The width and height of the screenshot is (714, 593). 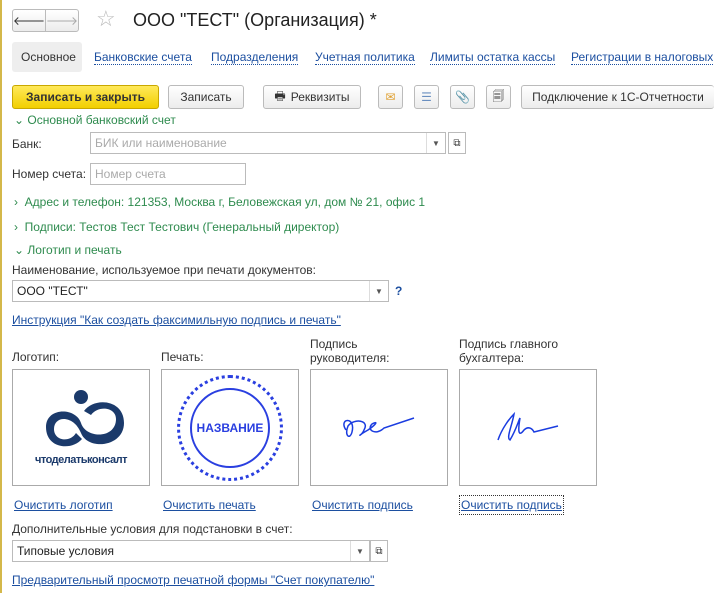 What do you see at coordinates (365, 57) in the screenshot?
I see `tab-accounting-policy: Учетная политика` at bounding box center [365, 57].